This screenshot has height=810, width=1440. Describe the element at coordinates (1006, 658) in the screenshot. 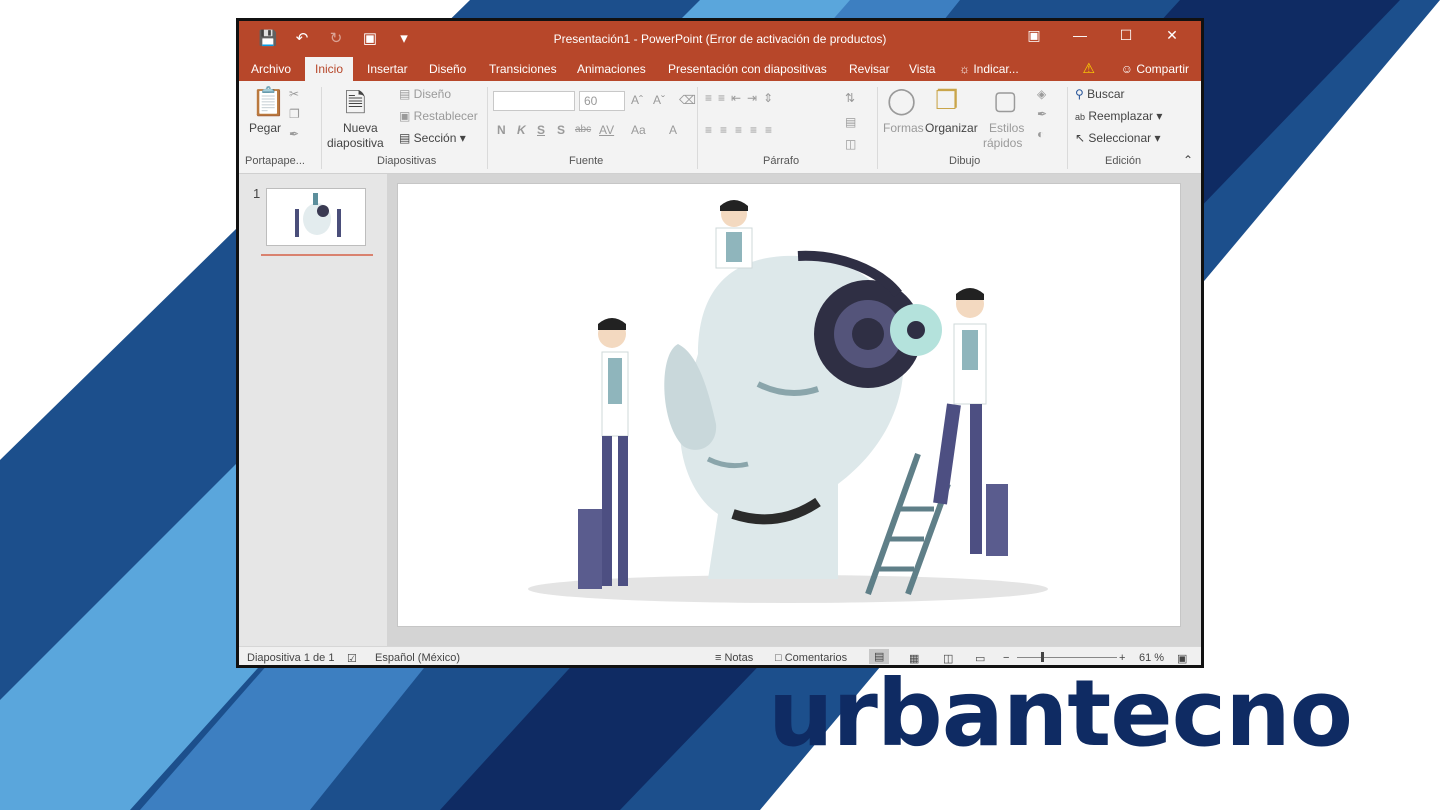

I see `zoom-out-button: −` at that location.